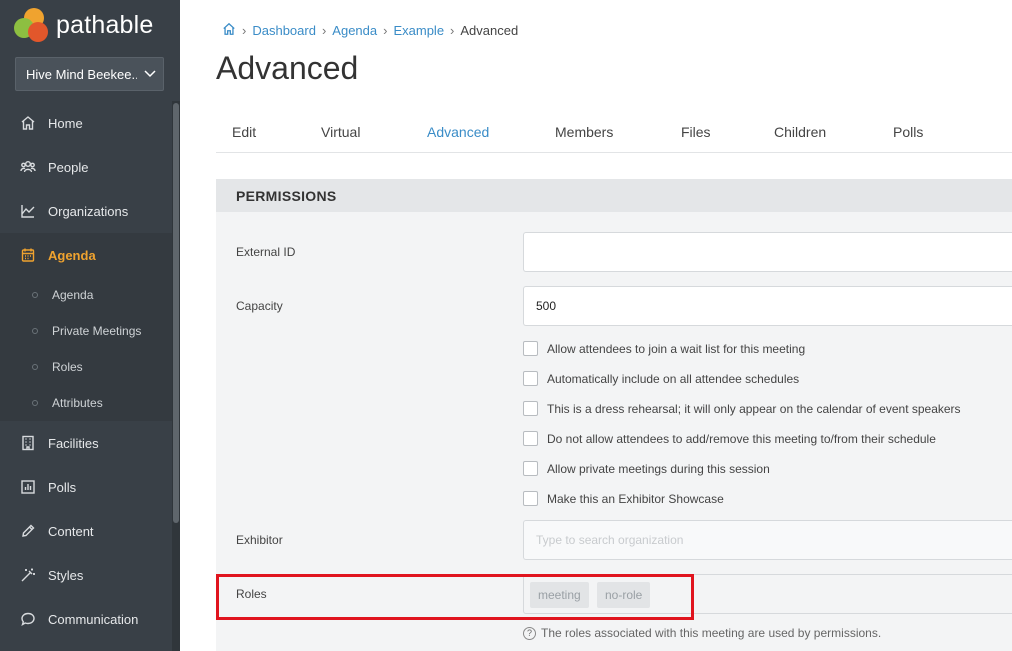 The image size is (1012, 651). What do you see at coordinates (455, 597) in the screenshot?
I see `roles-highlight-box` at bounding box center [455, 597].